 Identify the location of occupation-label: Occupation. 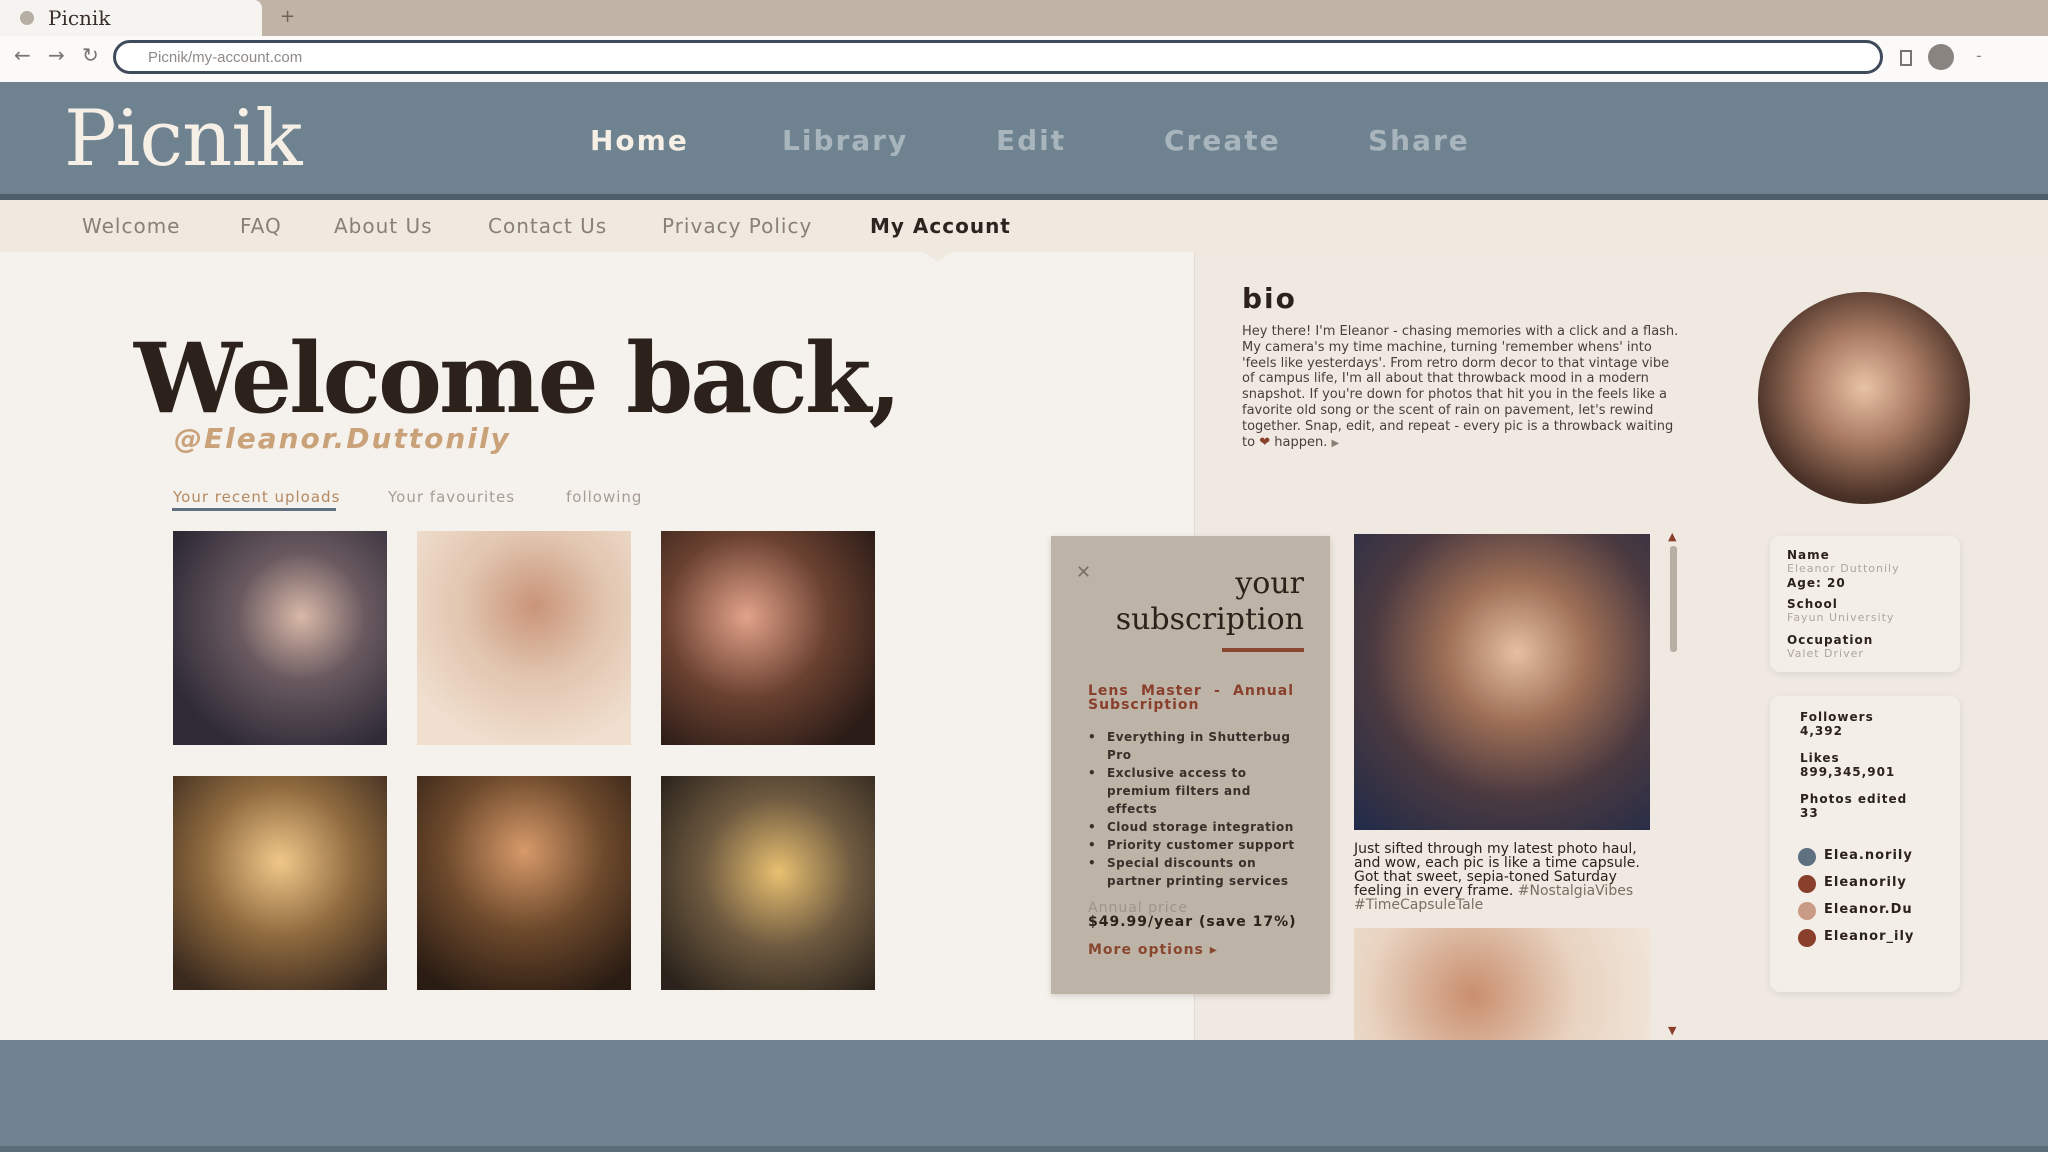
(1830, 640).